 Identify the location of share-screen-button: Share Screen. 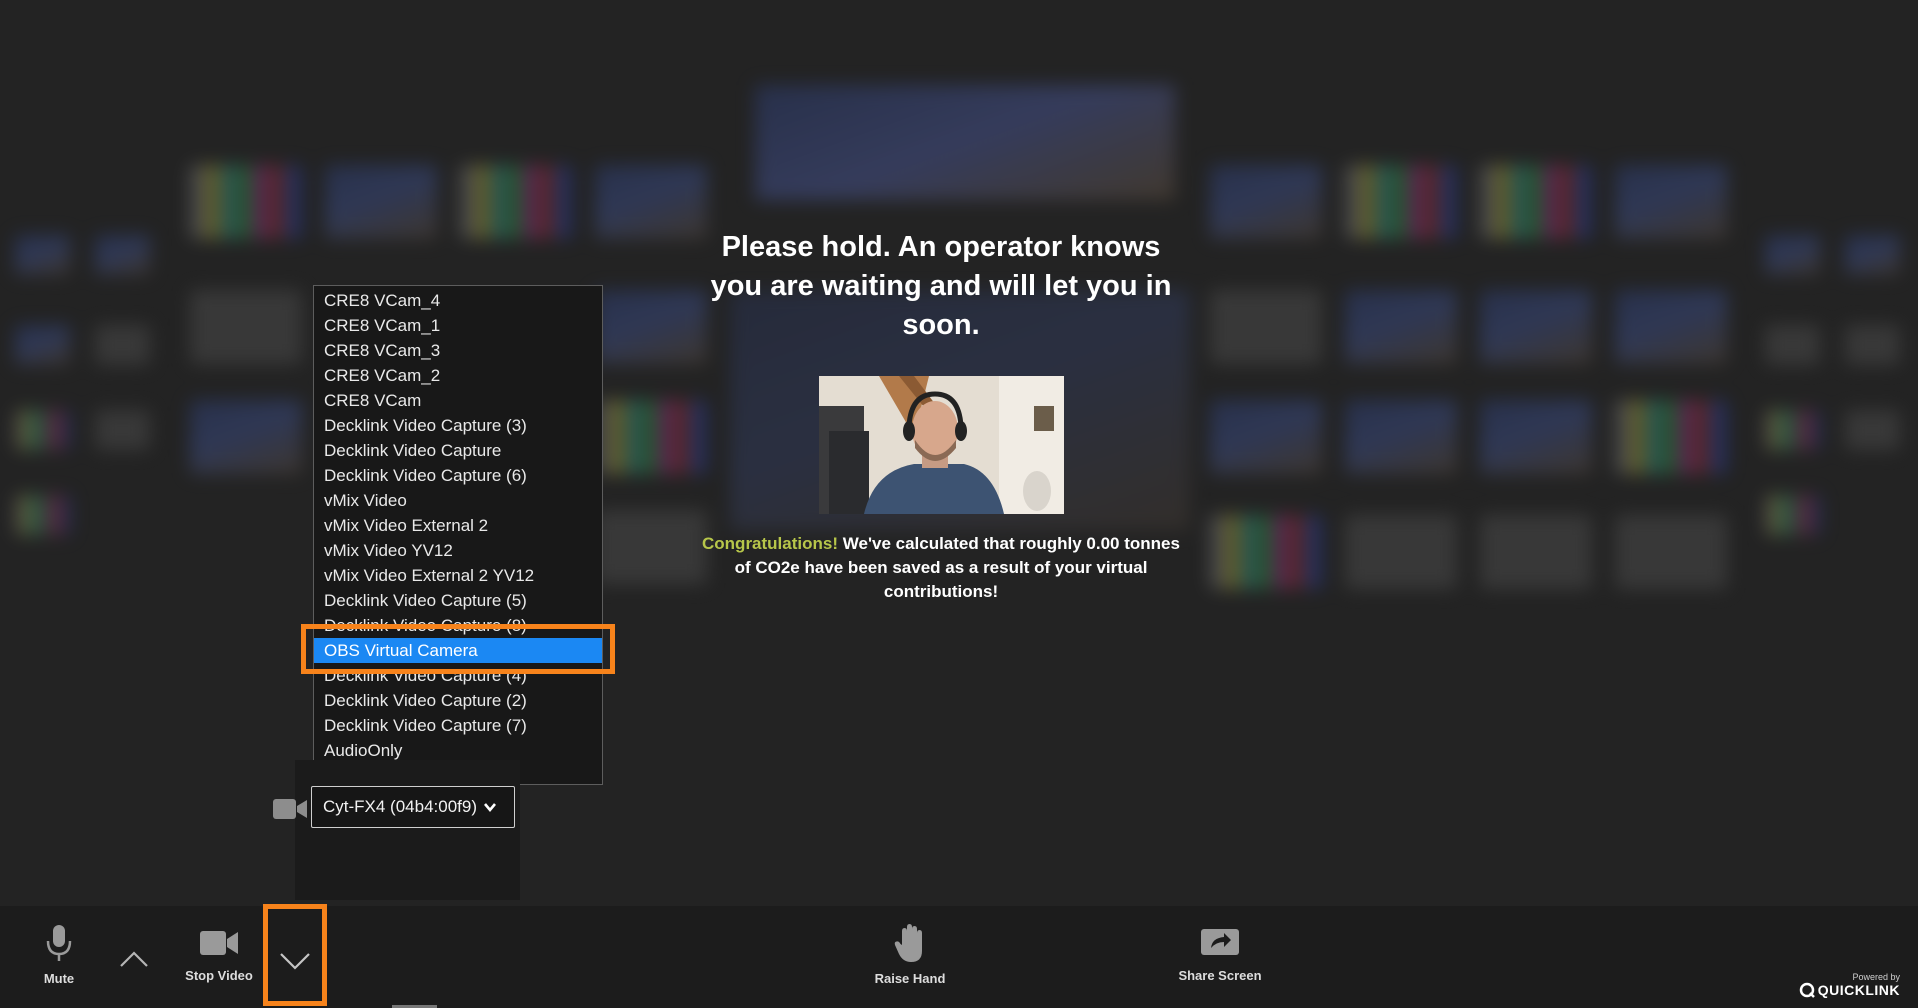
(1220, 954).